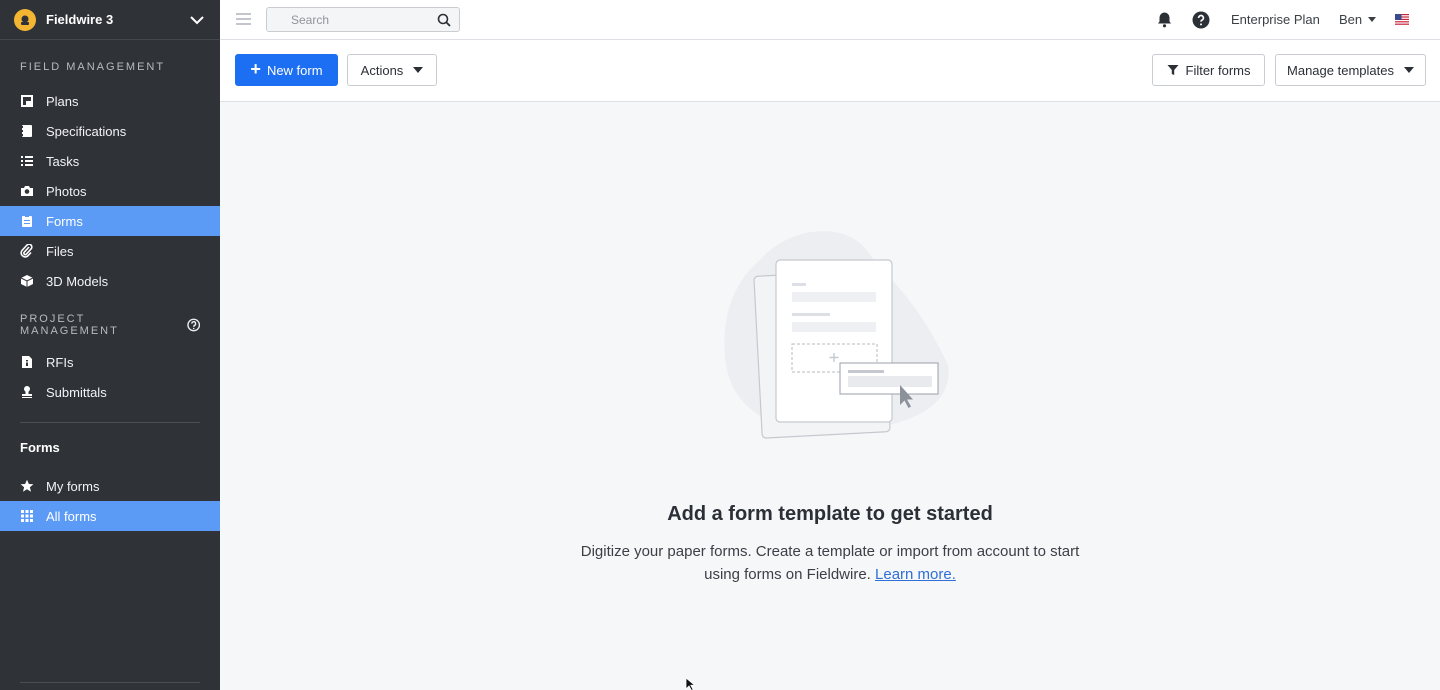  I want to click on sidebar-item-all-forms: All forms, so click(110, 516).